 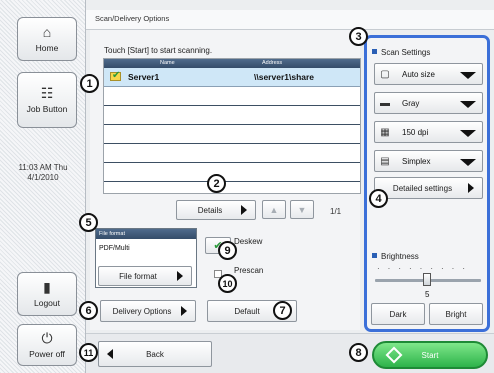 What do you see at coordinates (336, 211) in the screenshot?
I see `page-indicator: 1/1` at bounding box center [336, 211].